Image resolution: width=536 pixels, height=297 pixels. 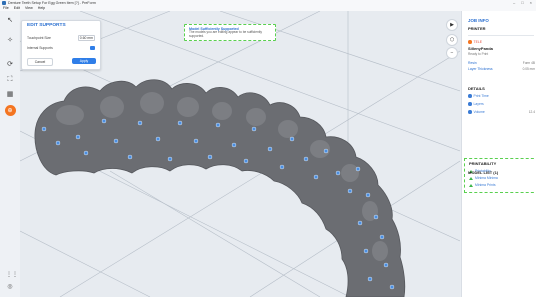 I want to click on magic-wand-icon: ✧, so click(x=10, y=40).